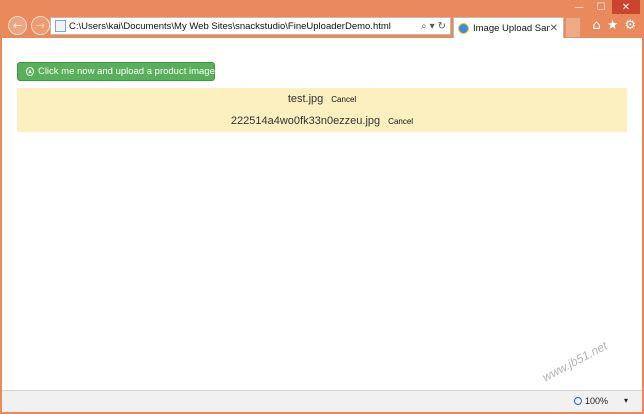 The image size is (644, 414). Describe the element at coordinates (596, 25) in the screenshot. I see `home-icon: ⌂` at that location.